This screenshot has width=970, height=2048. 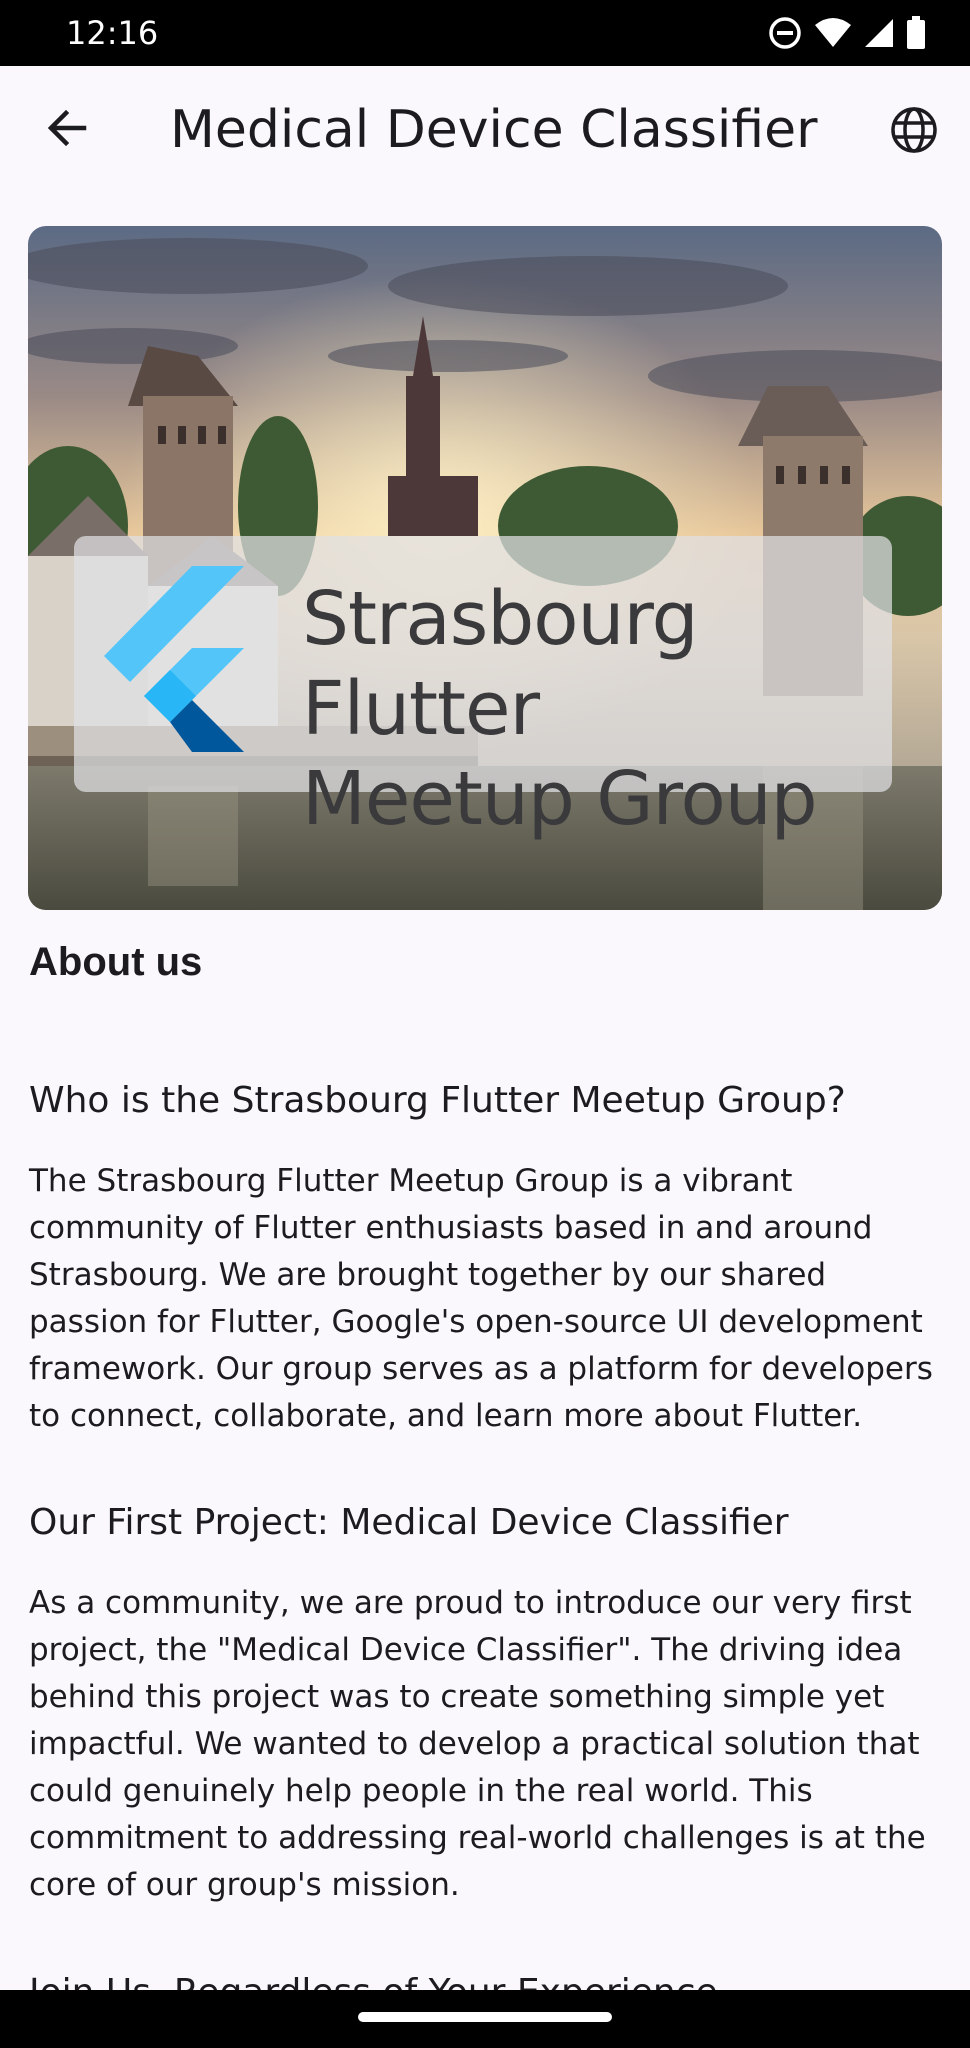 I want to click on language-button, so click(x=914, y=130).